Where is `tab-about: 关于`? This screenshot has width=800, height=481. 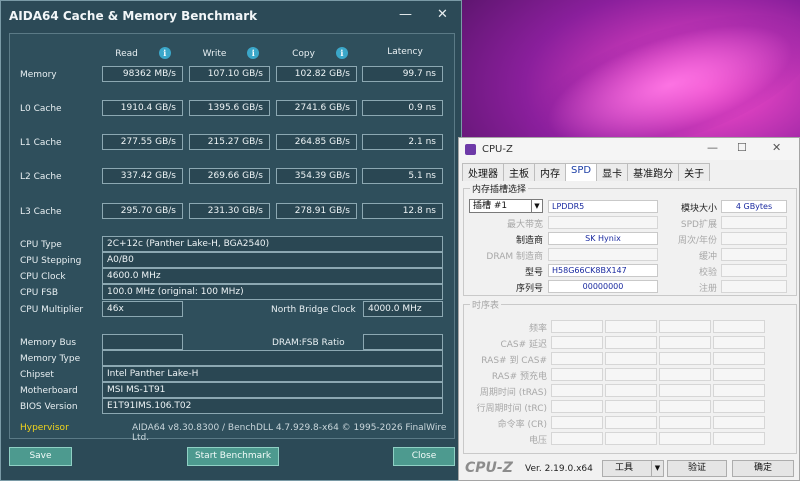
tab-about: 关于 is located at coordinates (694, 172).